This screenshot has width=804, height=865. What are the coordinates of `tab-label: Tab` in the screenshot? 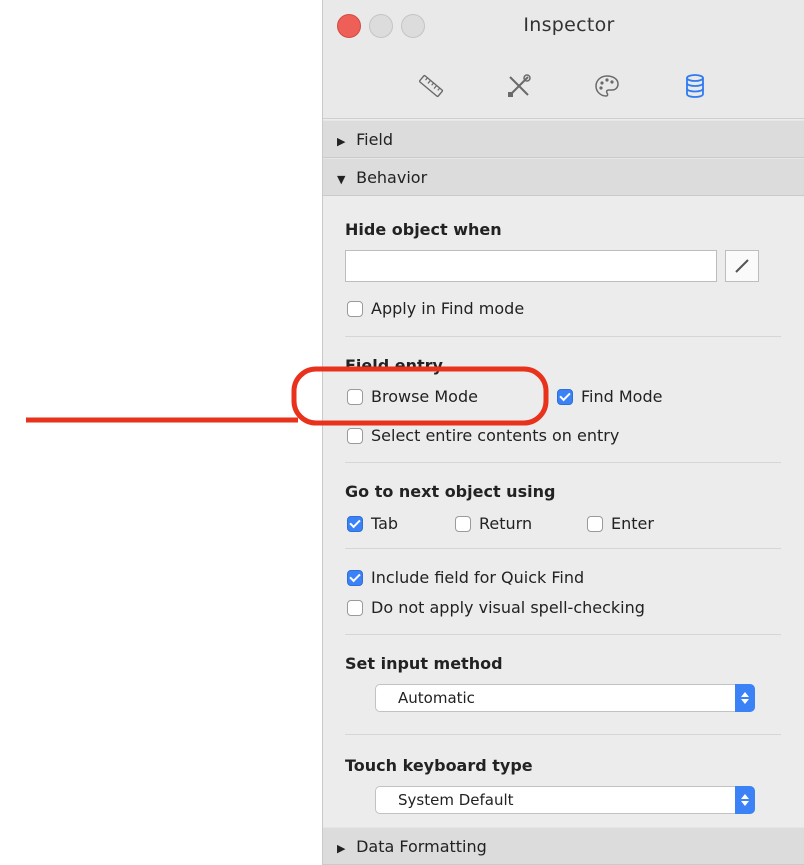 It's located at (385, 523).